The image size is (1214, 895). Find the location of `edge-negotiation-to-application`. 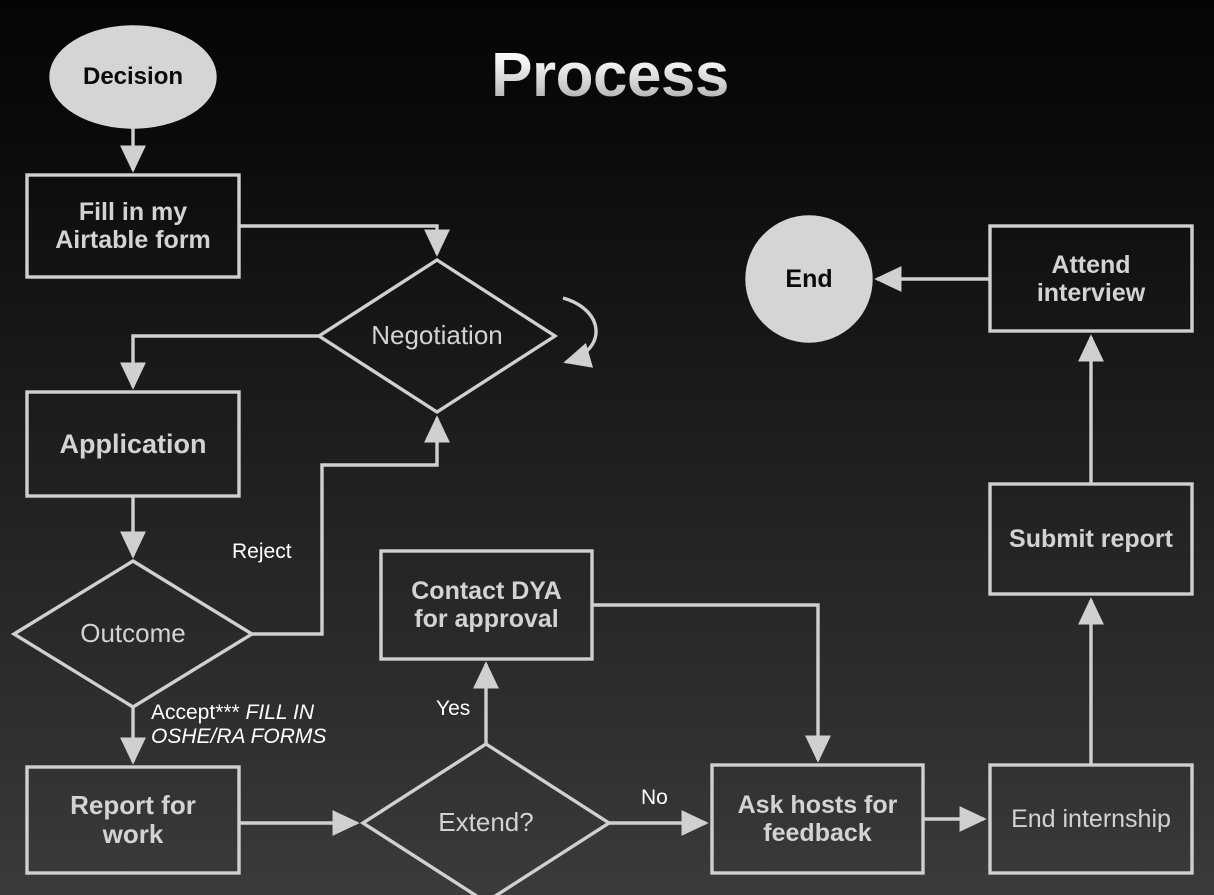

edge-negotiation-to-application is located at coordinates (219, 362).